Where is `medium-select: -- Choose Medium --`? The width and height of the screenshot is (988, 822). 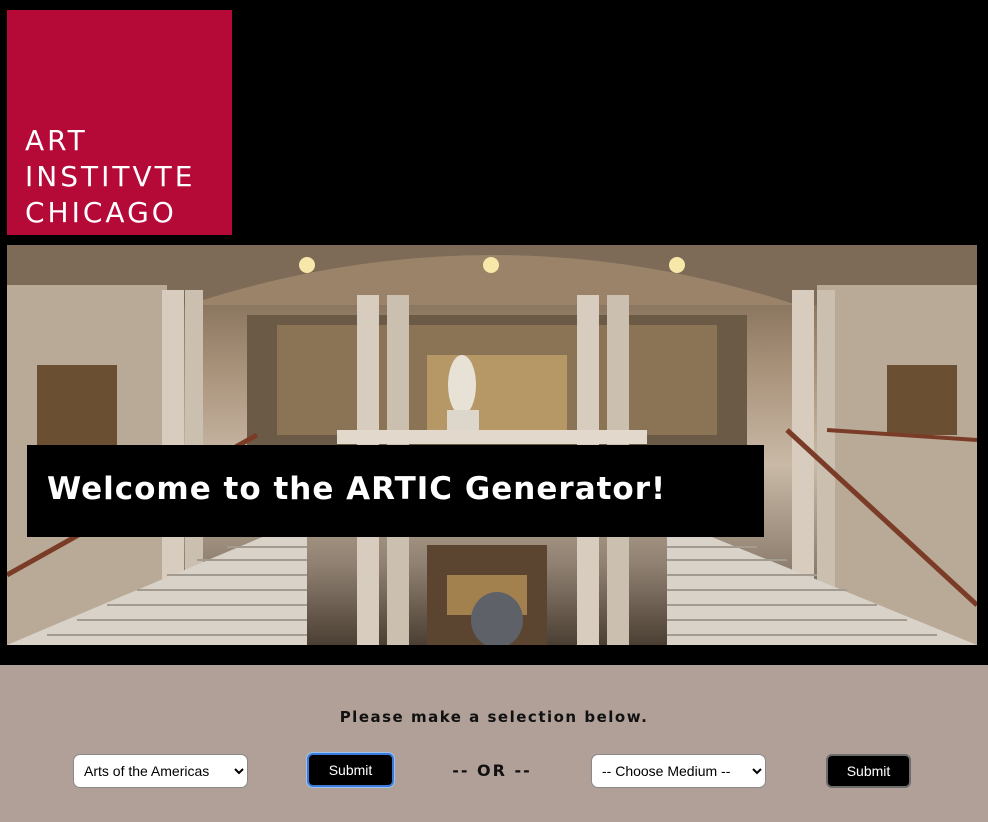
medium-select: -- Choose Medium -- is located at coordinates (678, 771).